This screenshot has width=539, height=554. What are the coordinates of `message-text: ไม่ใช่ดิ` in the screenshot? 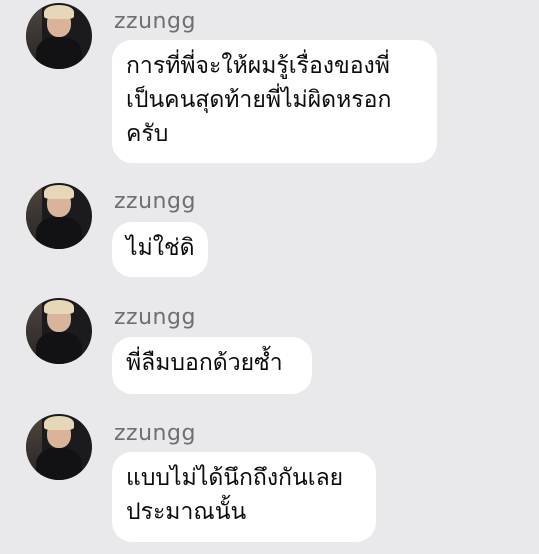 It's located at (160, 248).